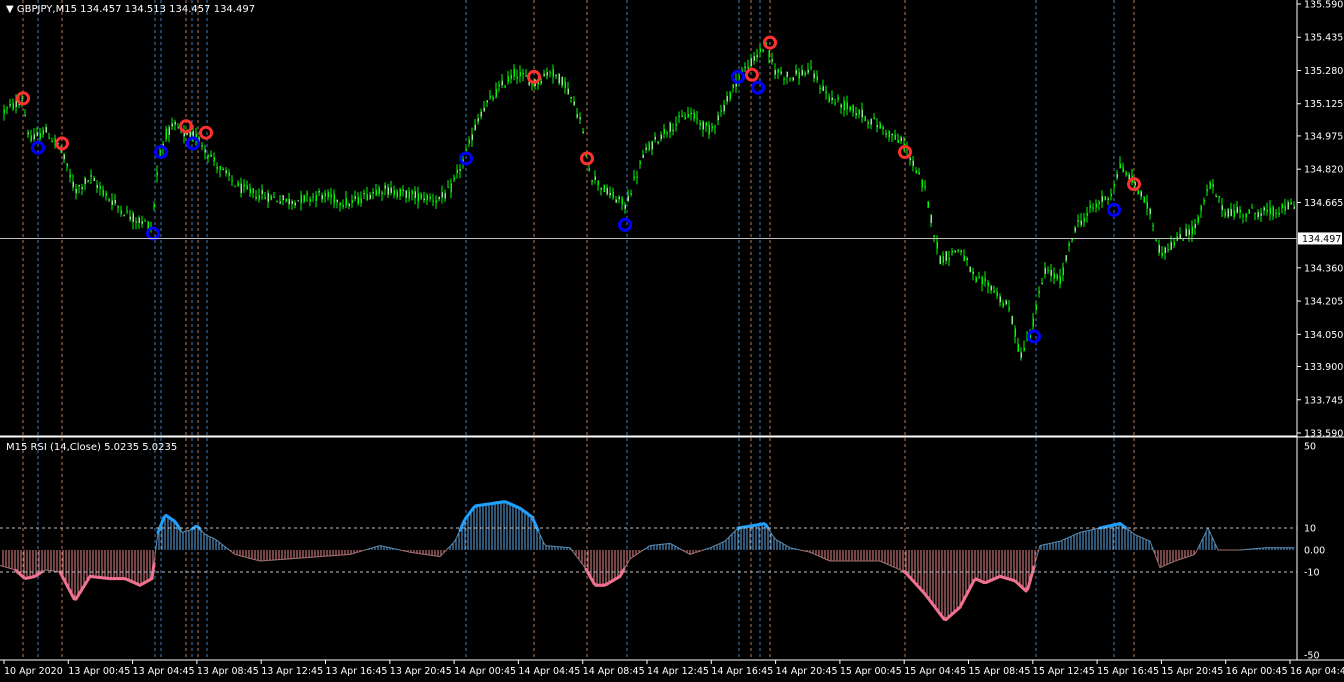 This screenshot has width=1344, height=682. What do you see at coordinates (206, 132) in the screenshot?
I see `sell-marker` at bounding box center [206, 132].